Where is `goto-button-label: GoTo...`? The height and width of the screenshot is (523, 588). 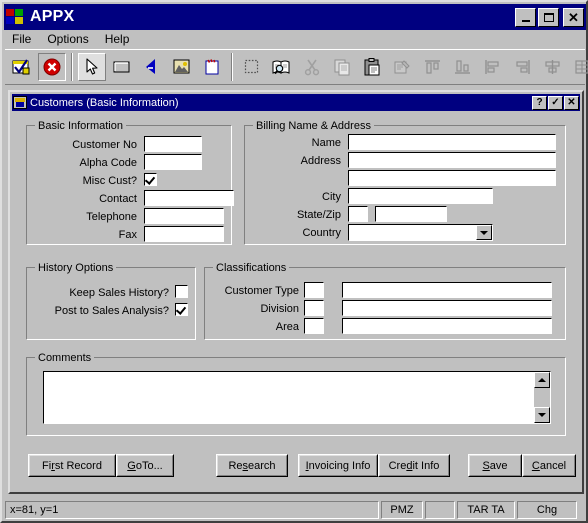 goto-button-label: GoTo... is located at coordinates (145, 465).